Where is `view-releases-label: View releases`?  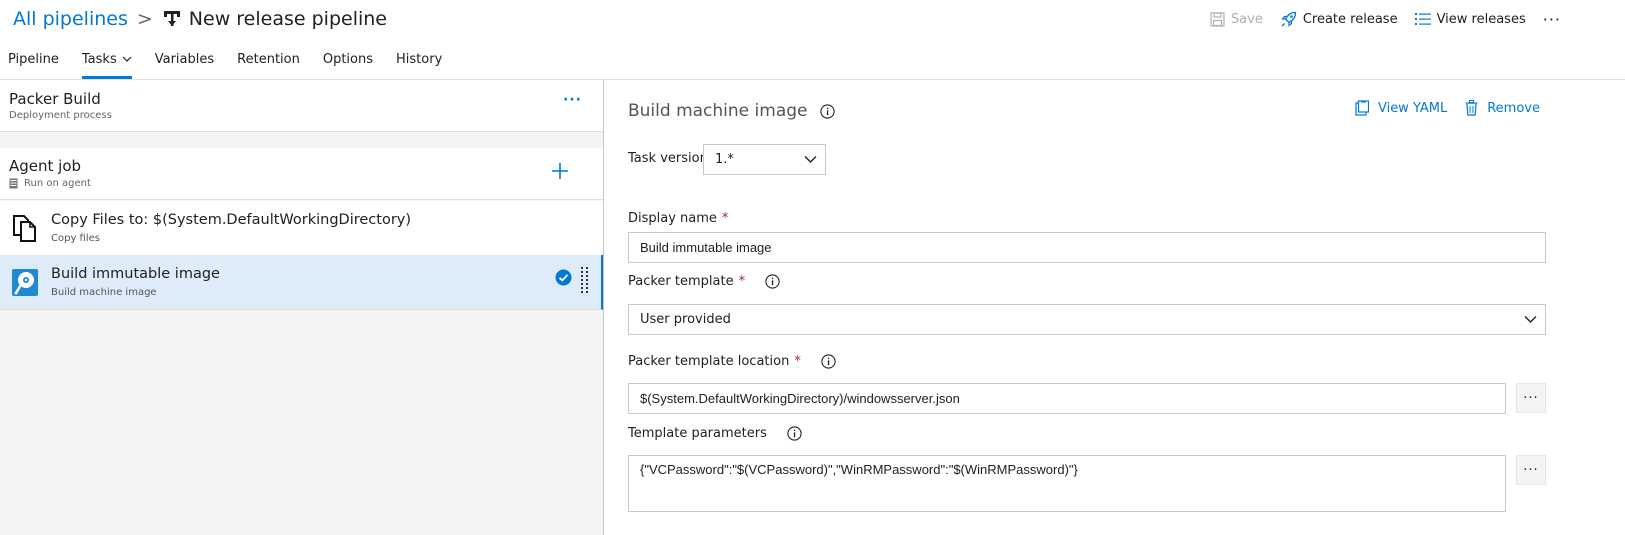
view-releases-label: View releases is located at coordinates (1481, 19).